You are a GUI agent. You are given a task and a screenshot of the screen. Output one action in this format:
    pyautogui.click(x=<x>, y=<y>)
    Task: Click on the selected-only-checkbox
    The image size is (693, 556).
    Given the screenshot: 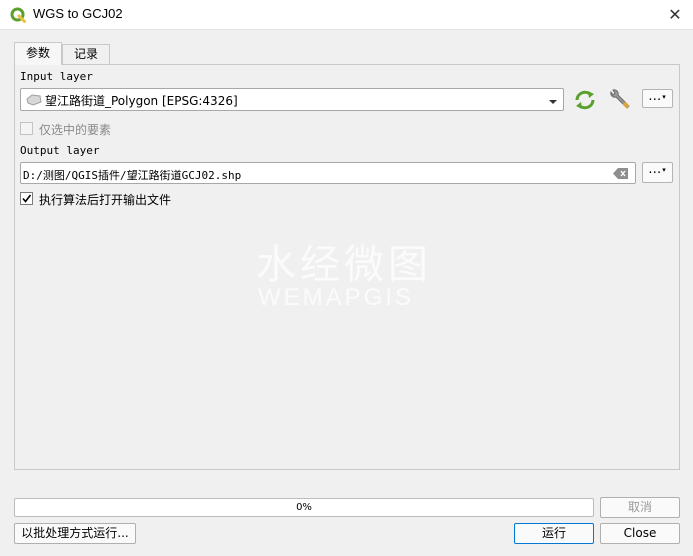 What is the action you would take?
    pyautogui.click(x=26, y=128)
    